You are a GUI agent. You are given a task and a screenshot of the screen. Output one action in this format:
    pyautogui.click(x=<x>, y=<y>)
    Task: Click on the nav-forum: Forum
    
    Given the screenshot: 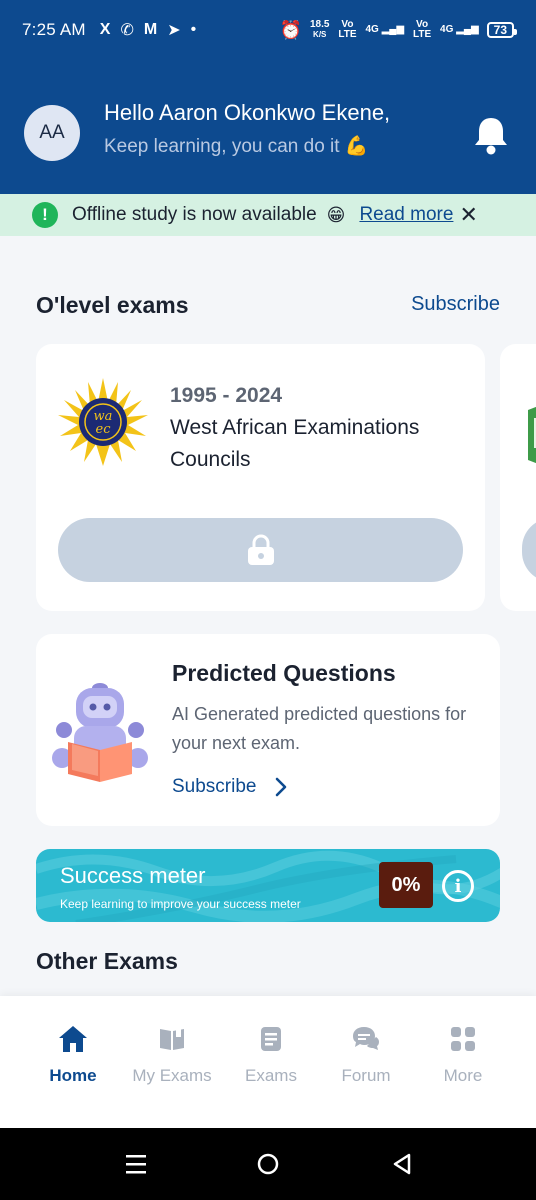 What is the action you would take?
    pyautogui.click(x=366, y=1055)
    